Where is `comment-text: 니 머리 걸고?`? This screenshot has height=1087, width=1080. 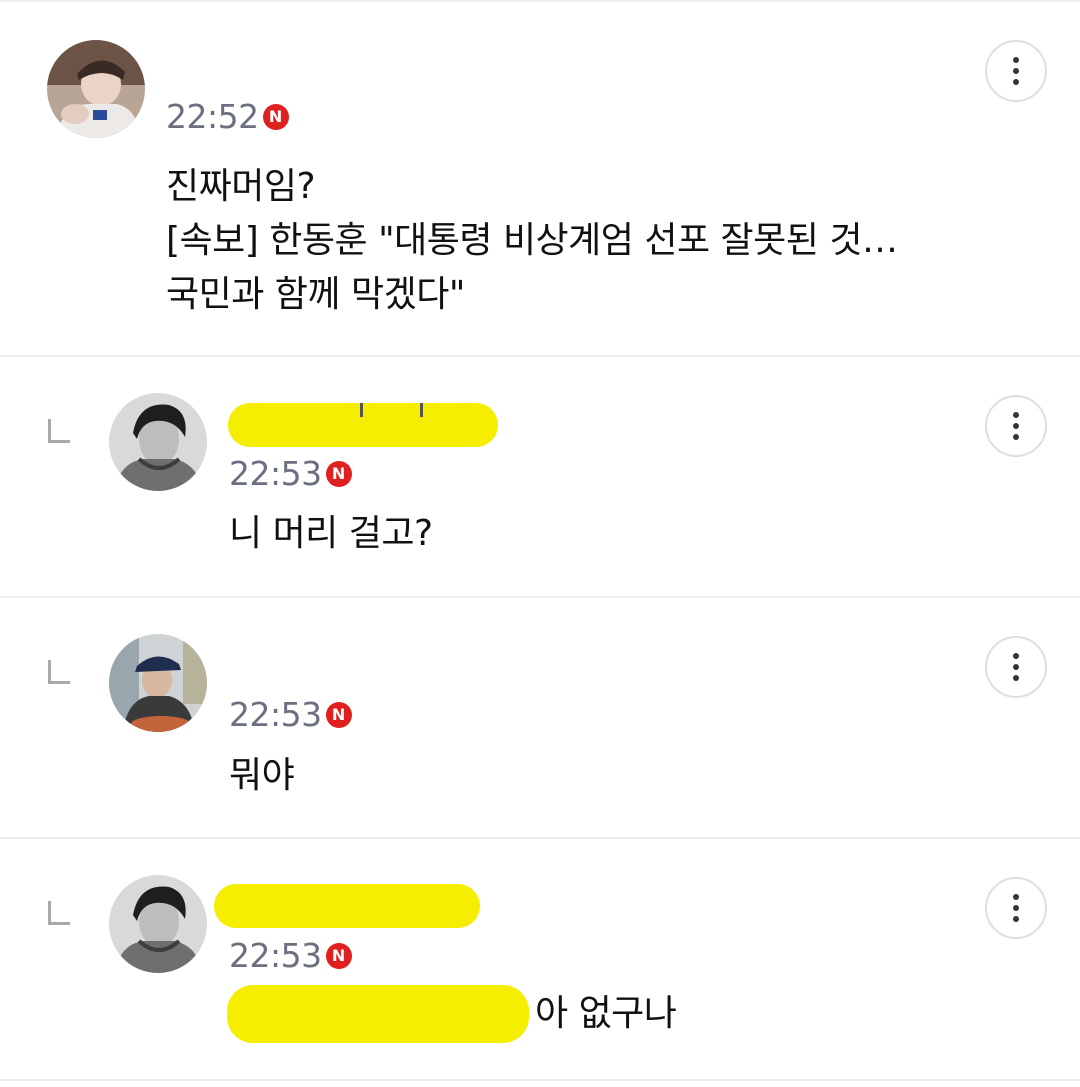 comment-text: 니 머리 걸고? is located at coordinates (331, 533).